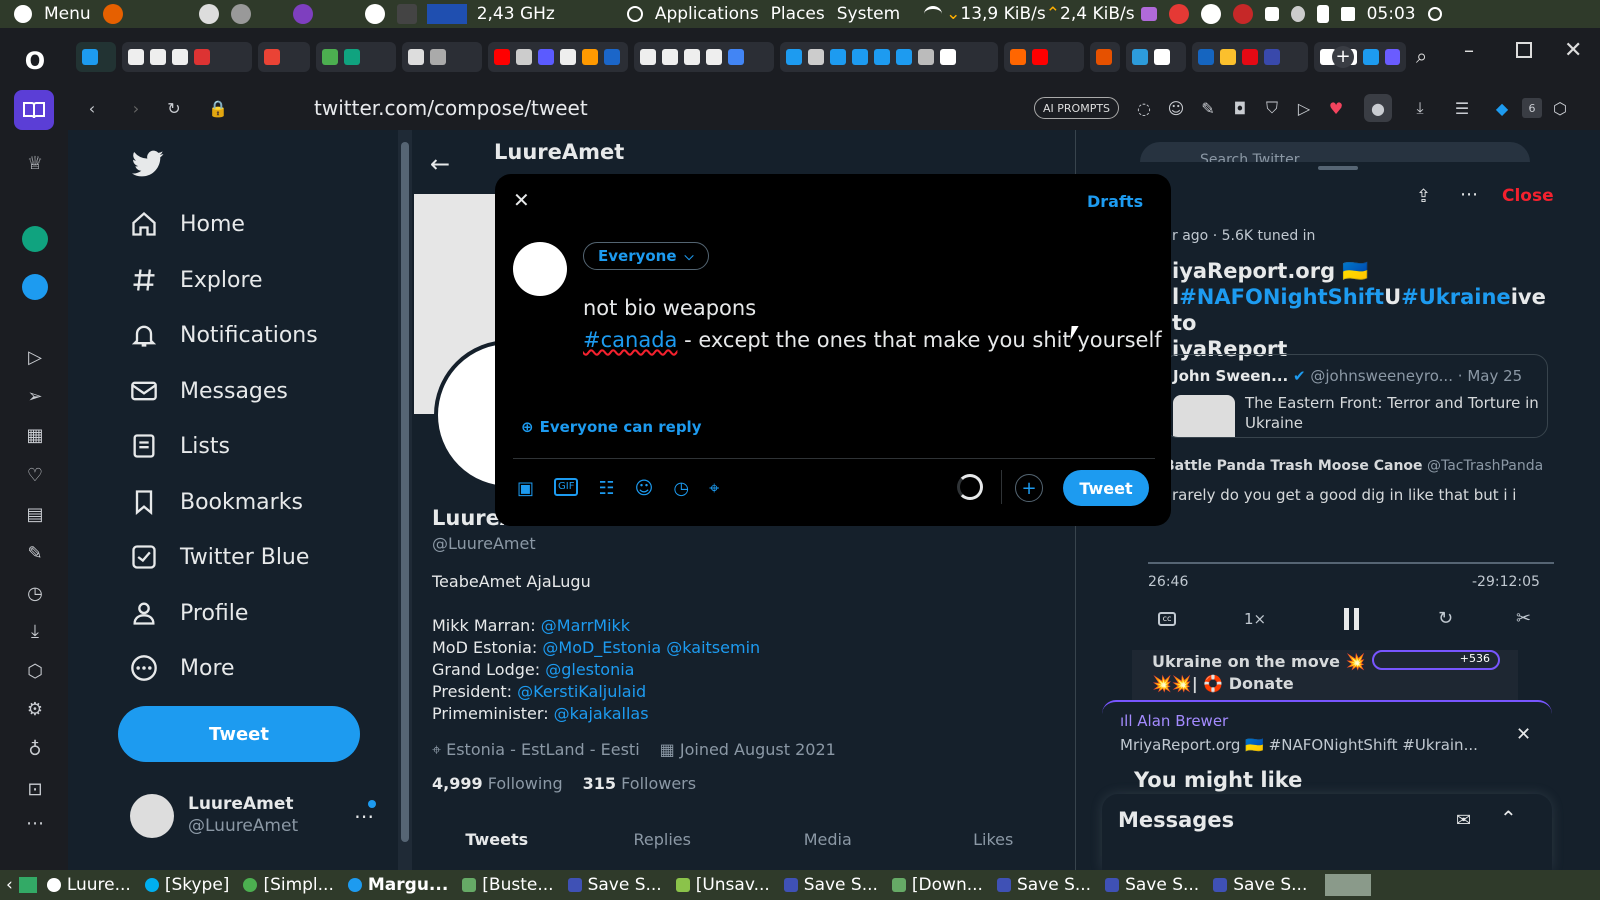 The height and width of the screenshot is (900, 1600). Describe the element at coordinates (651, 647) in the screenshot. I see `bio-link: @MoD_Estonia @kaitsemin` at that location.